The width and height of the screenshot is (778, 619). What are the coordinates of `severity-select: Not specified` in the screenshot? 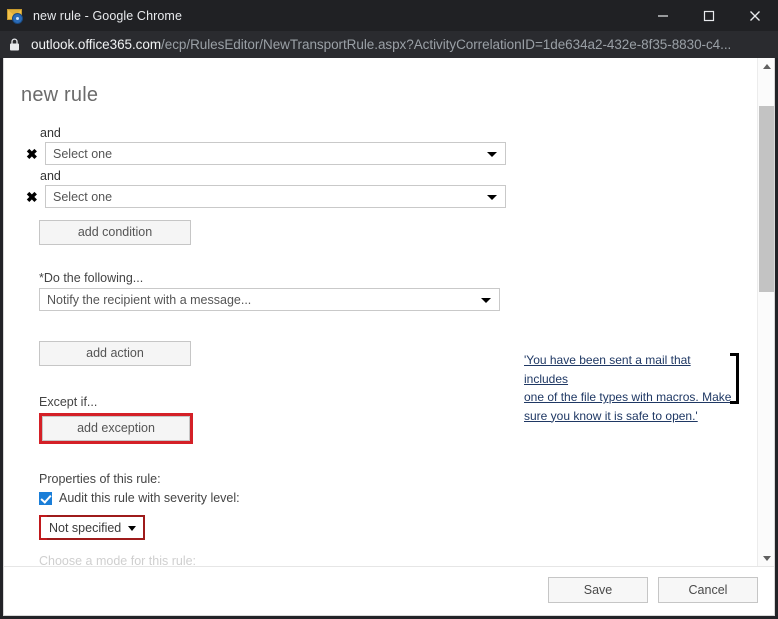 It's located at (92, 527).